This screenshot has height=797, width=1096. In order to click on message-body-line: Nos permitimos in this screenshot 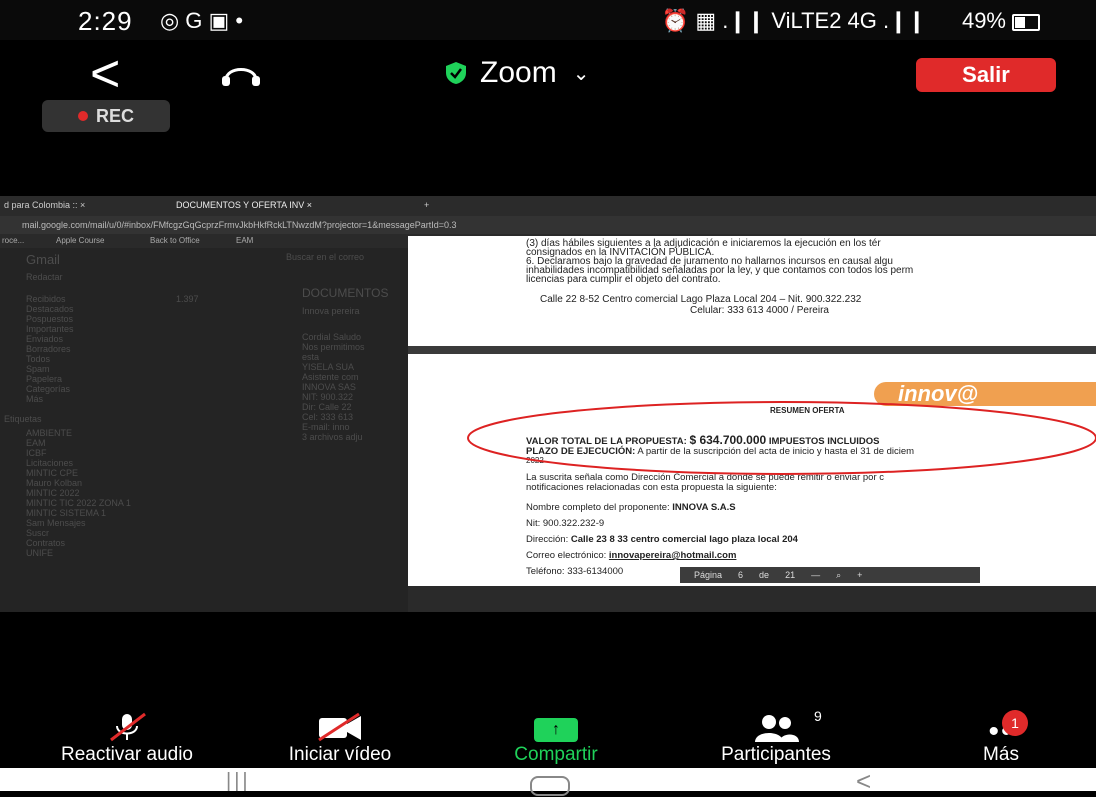, I will do `click(333, 347)`.